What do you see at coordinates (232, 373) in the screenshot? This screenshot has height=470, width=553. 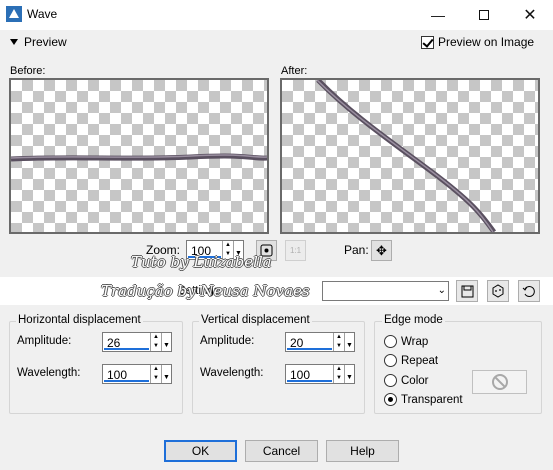 I see `v-wavelength-label: Wavelength:` at bounding box center [232, 373].